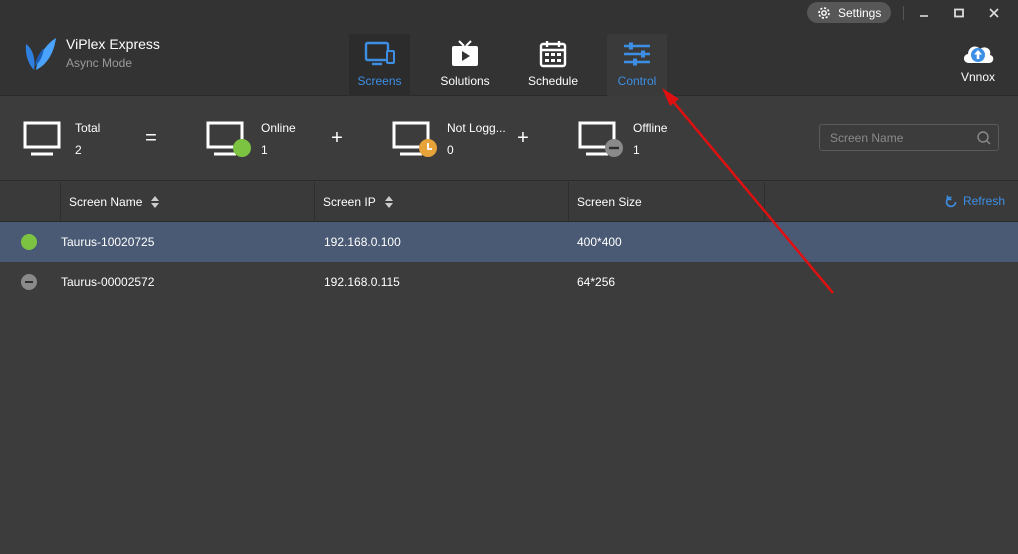 This screenshot has width=1018, height=554. Describe the element at coordinates (650, 128) in the screenshot. I see `stat-offline-label: Offline` at that location.